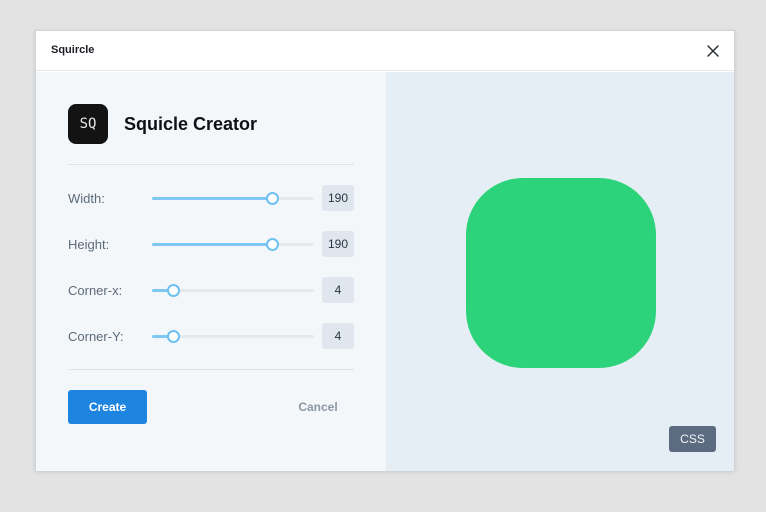 The image size is (766, 512). What do you see at coordinates (73, 50) in the screenshot?
I see `window-title: Squircle` at bounding box center [73, 50].